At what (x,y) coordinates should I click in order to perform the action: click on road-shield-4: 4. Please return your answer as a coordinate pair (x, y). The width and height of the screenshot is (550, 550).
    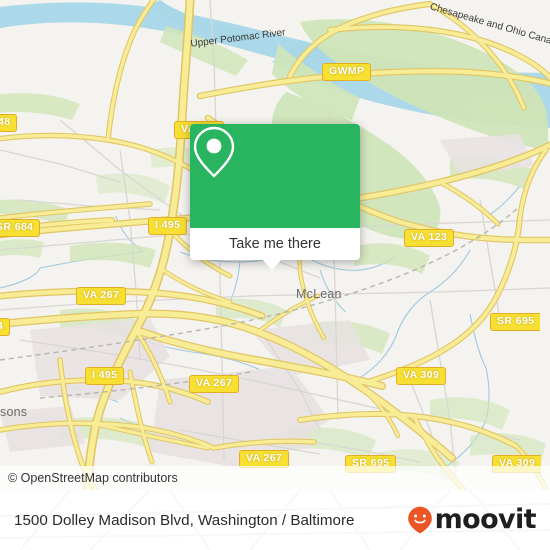
    Looking at the image, I should click on (5, 327).